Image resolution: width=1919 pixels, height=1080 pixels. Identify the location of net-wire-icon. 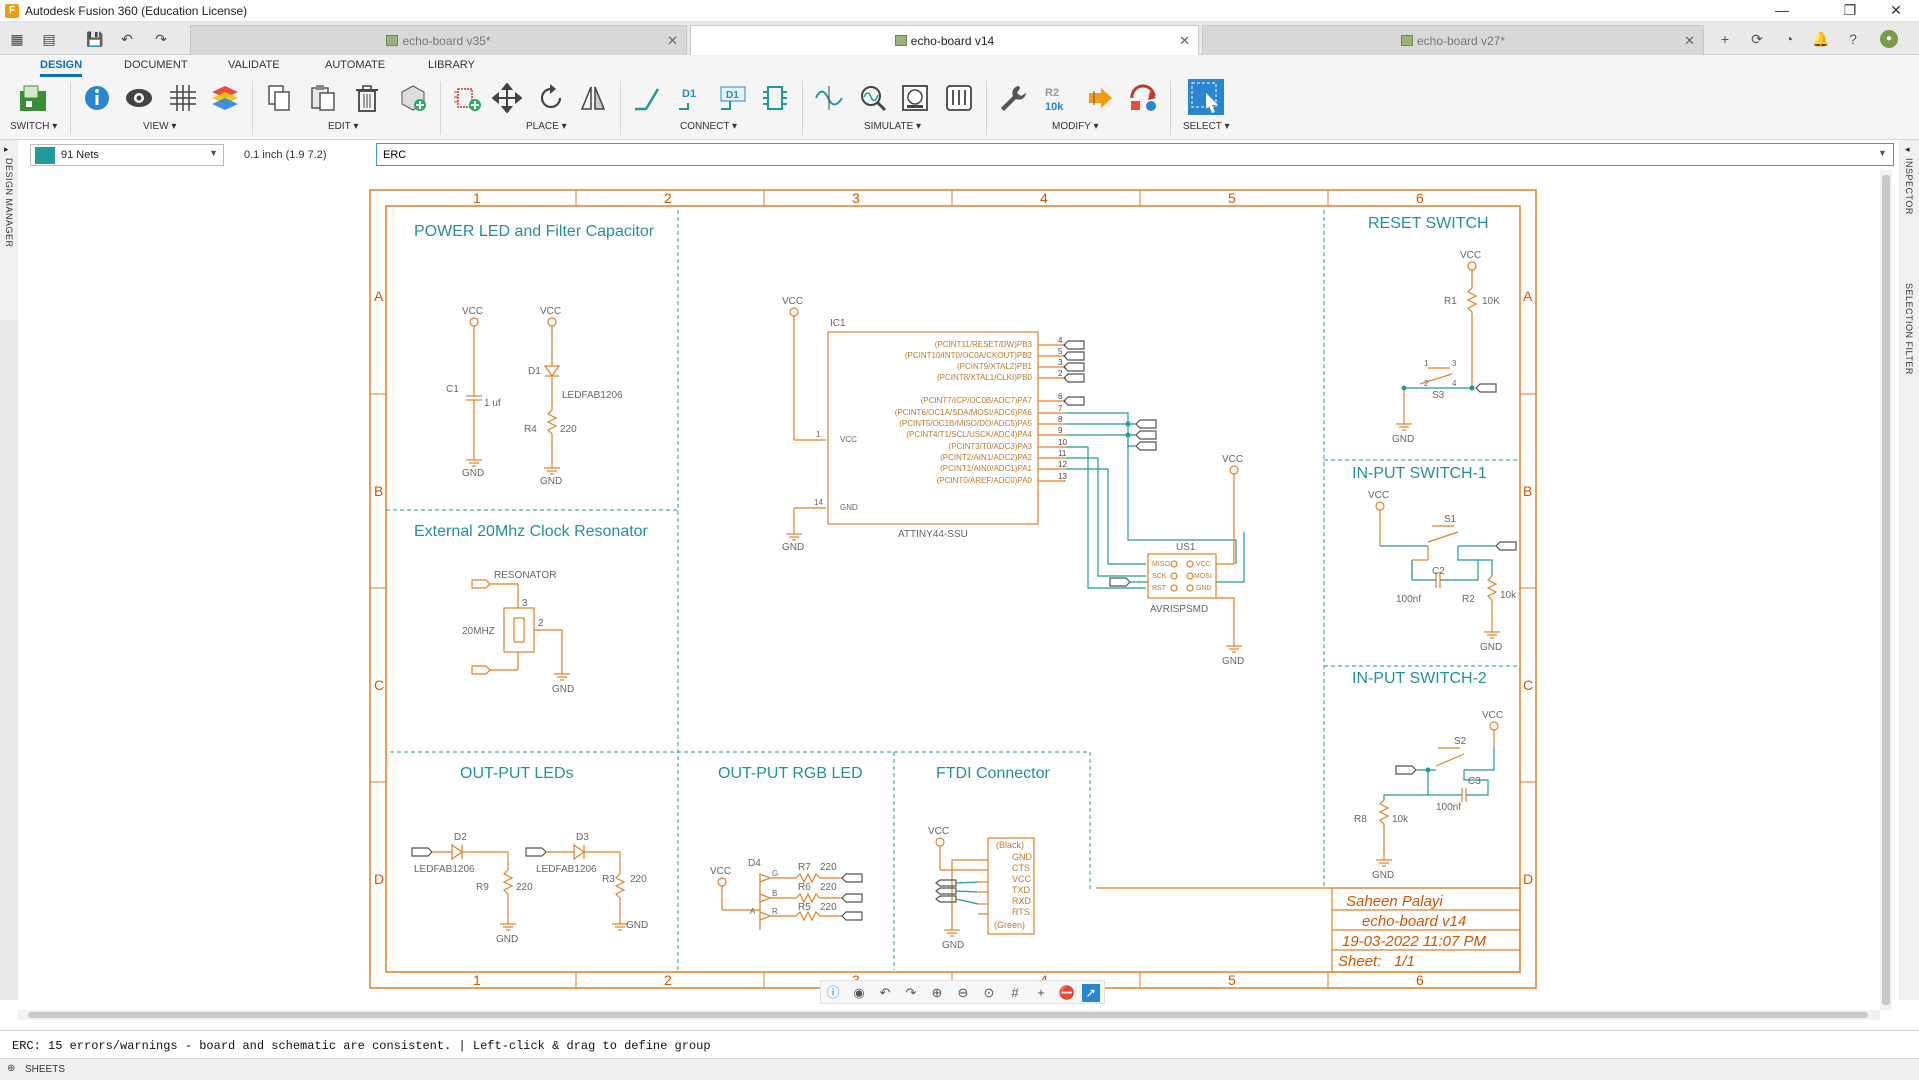
(647, 98).